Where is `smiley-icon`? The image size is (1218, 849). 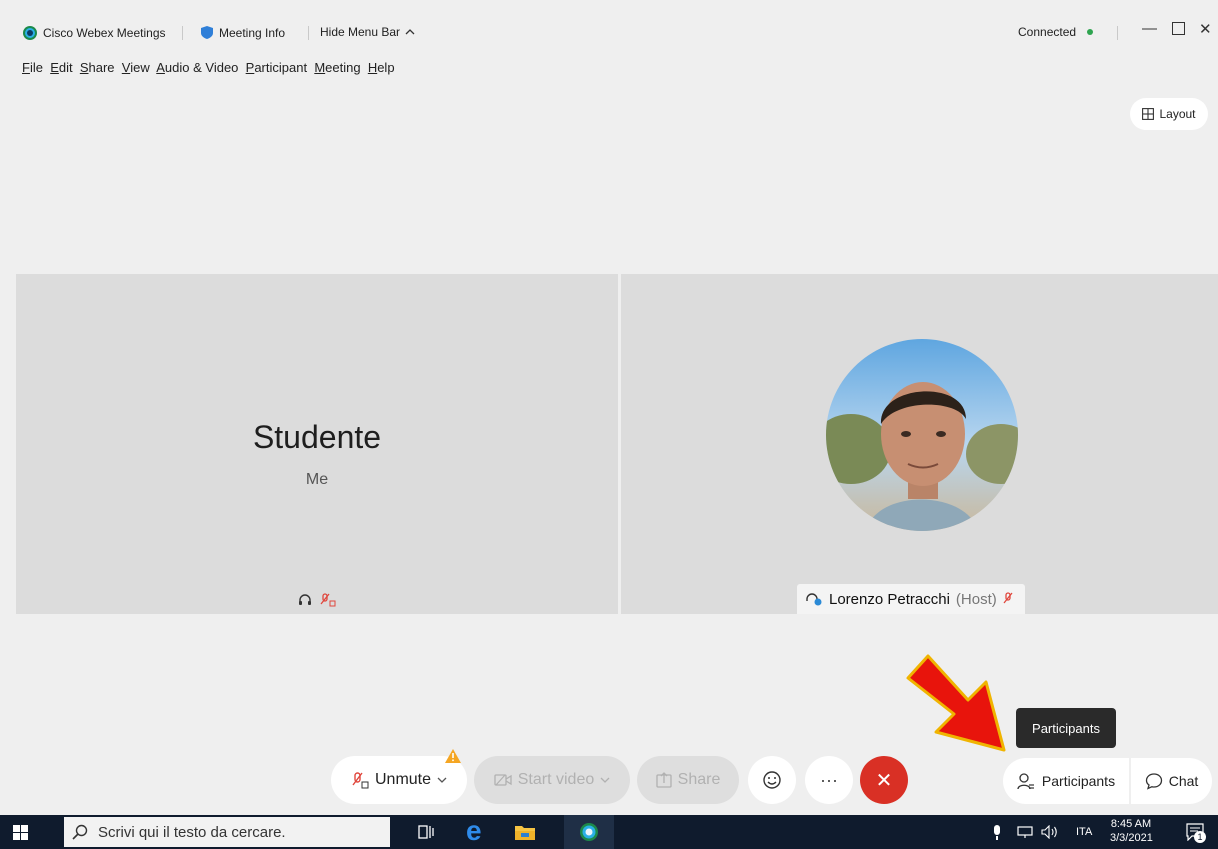 smiley-icon is located at coordinates (772, 780).